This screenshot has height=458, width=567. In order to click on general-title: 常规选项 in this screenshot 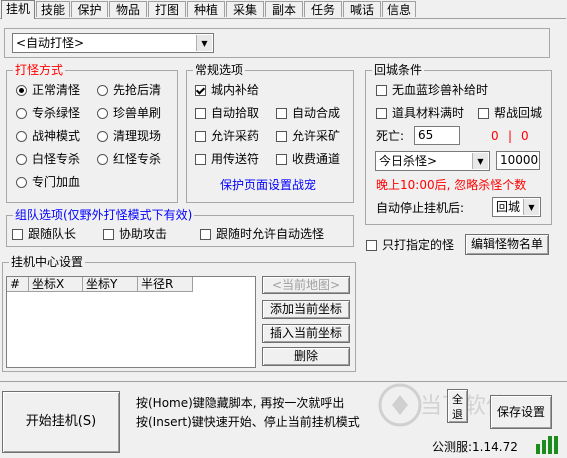, I will do `click(219, 70)`.